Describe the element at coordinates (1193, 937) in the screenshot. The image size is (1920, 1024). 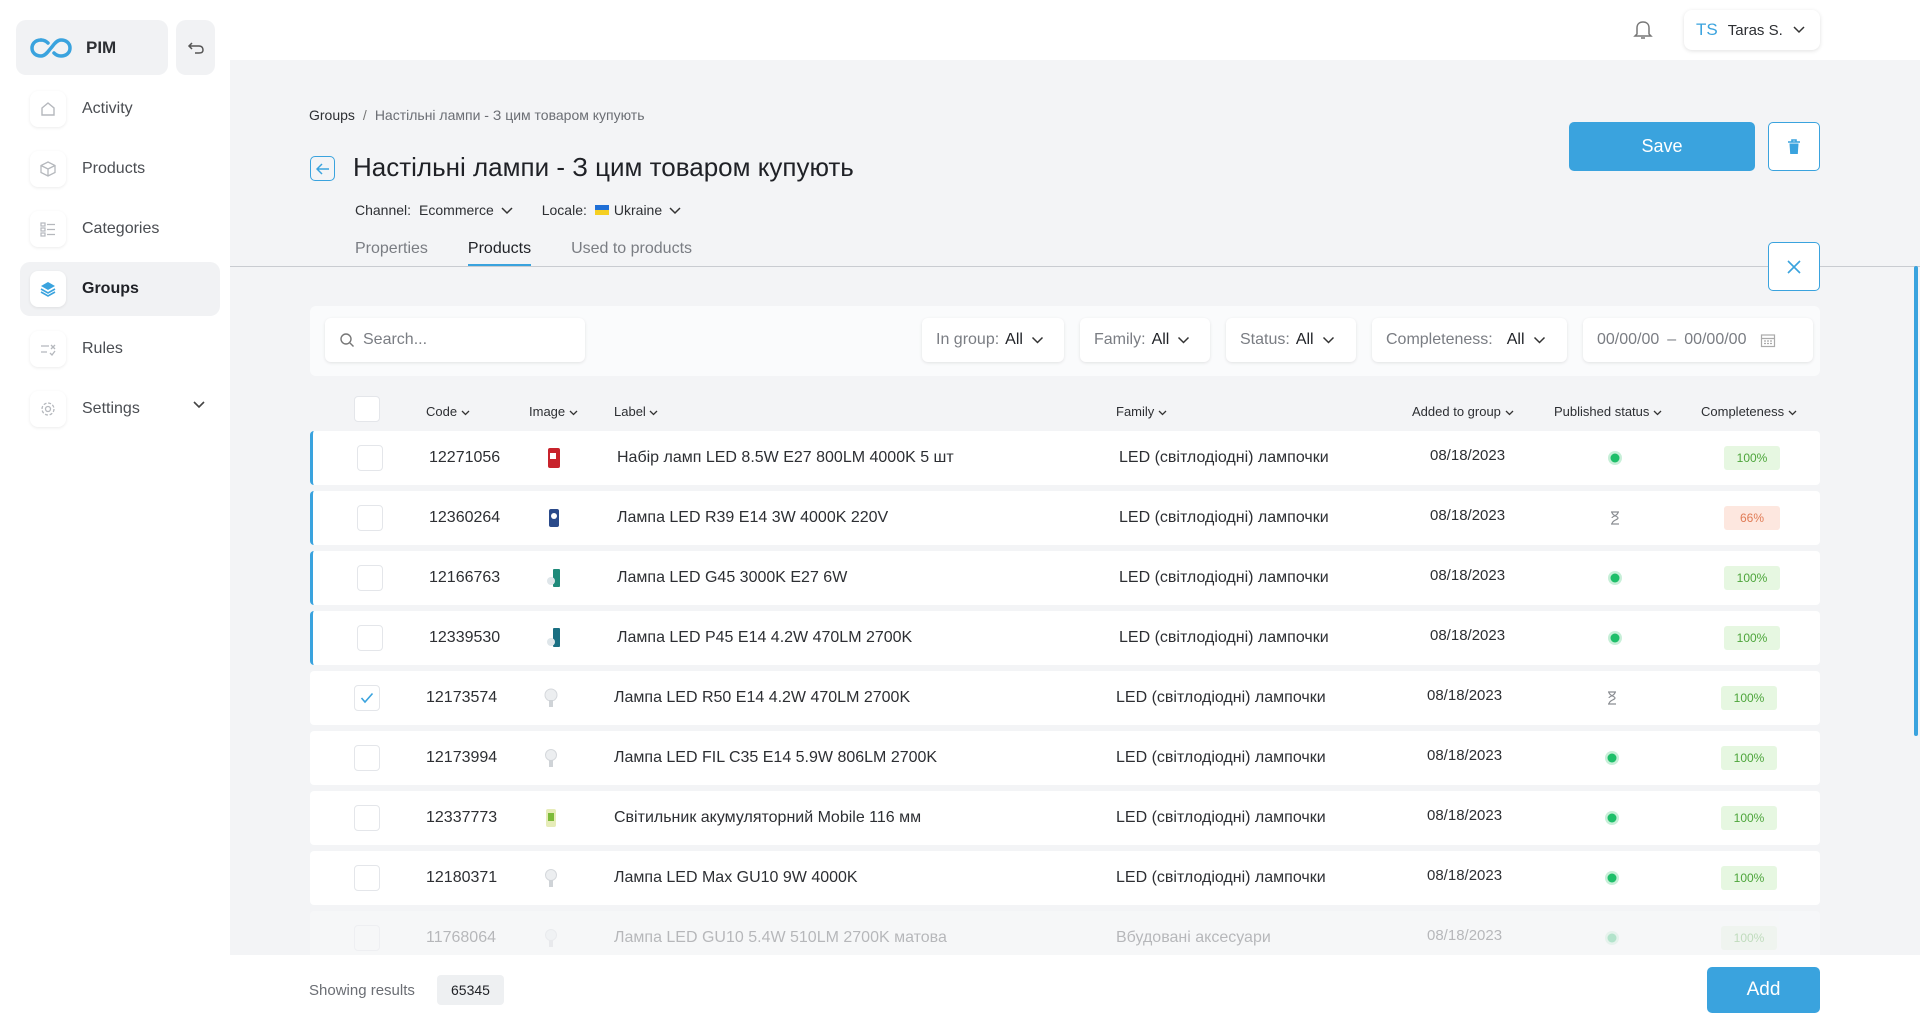
I see `row-family: Вбудовані аксесуари` at that location.